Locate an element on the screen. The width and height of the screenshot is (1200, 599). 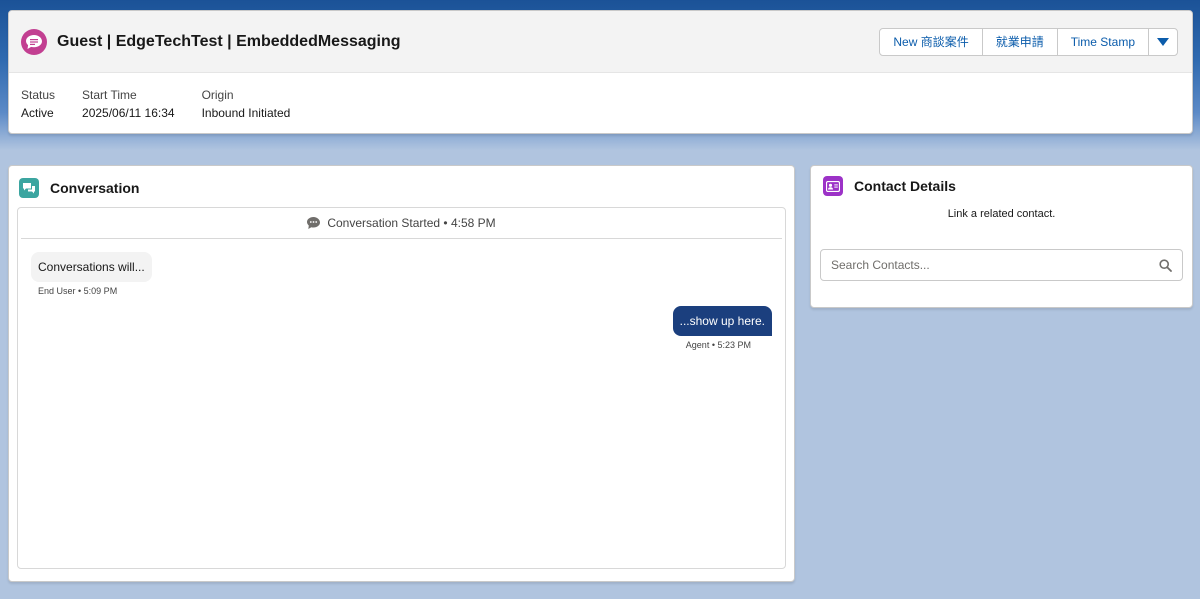
contact-details-card: Contact Details Link a related contact. is located at coordinates (1001, 236).